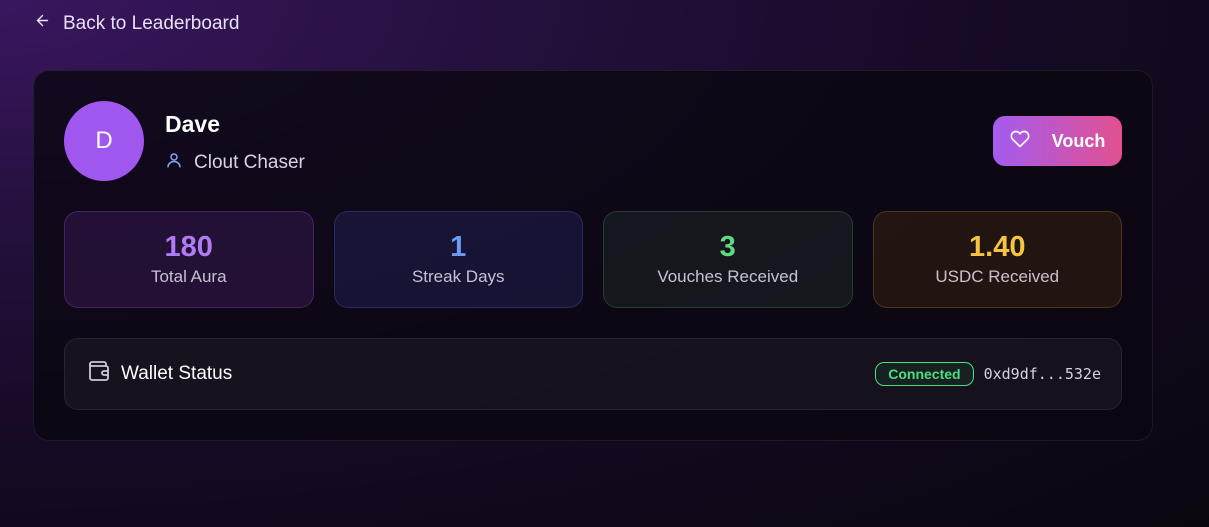 The height and width of the screenshot is (527, 1209). Describe the element at coordinates (249, 162) in the screenshot. I see `profile-role-label: Clout Chaser` at that location.